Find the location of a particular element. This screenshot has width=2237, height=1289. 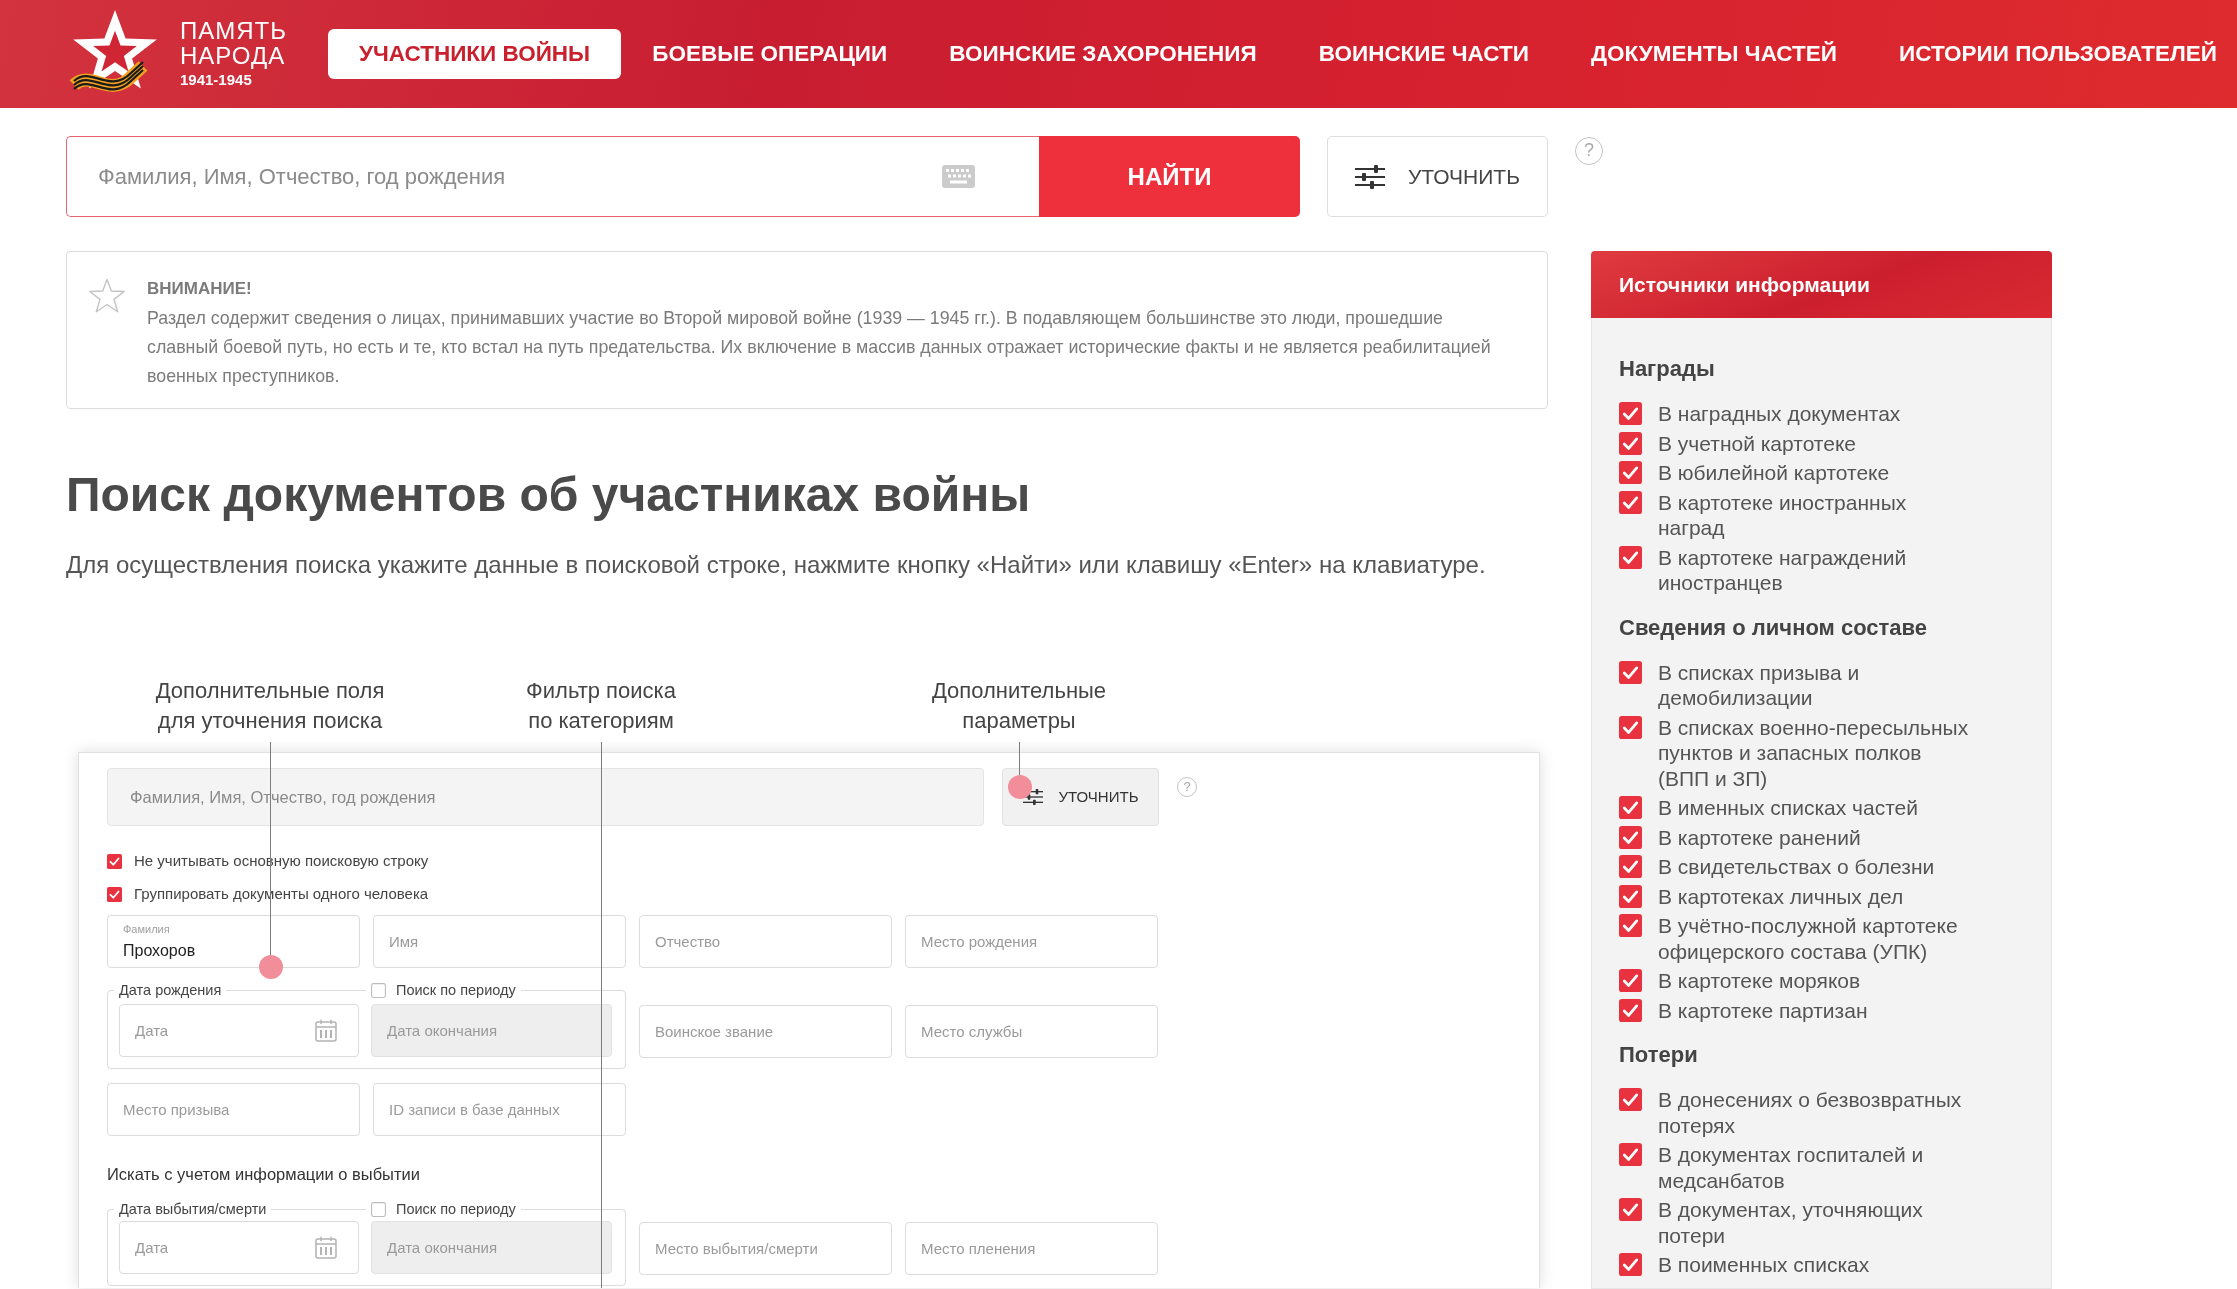

checkbox-label: В поименных списках is located at coordinates (1764, 1265).